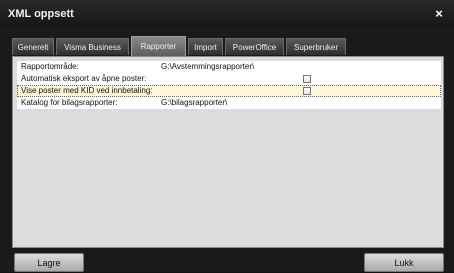 Image resolution: width=454 pixels, height=273 pixels. Describe the element at coordinates (207, 67) in the screenshot. I see `setting-value: G:\Avstemmingsrapporter\` at that location.